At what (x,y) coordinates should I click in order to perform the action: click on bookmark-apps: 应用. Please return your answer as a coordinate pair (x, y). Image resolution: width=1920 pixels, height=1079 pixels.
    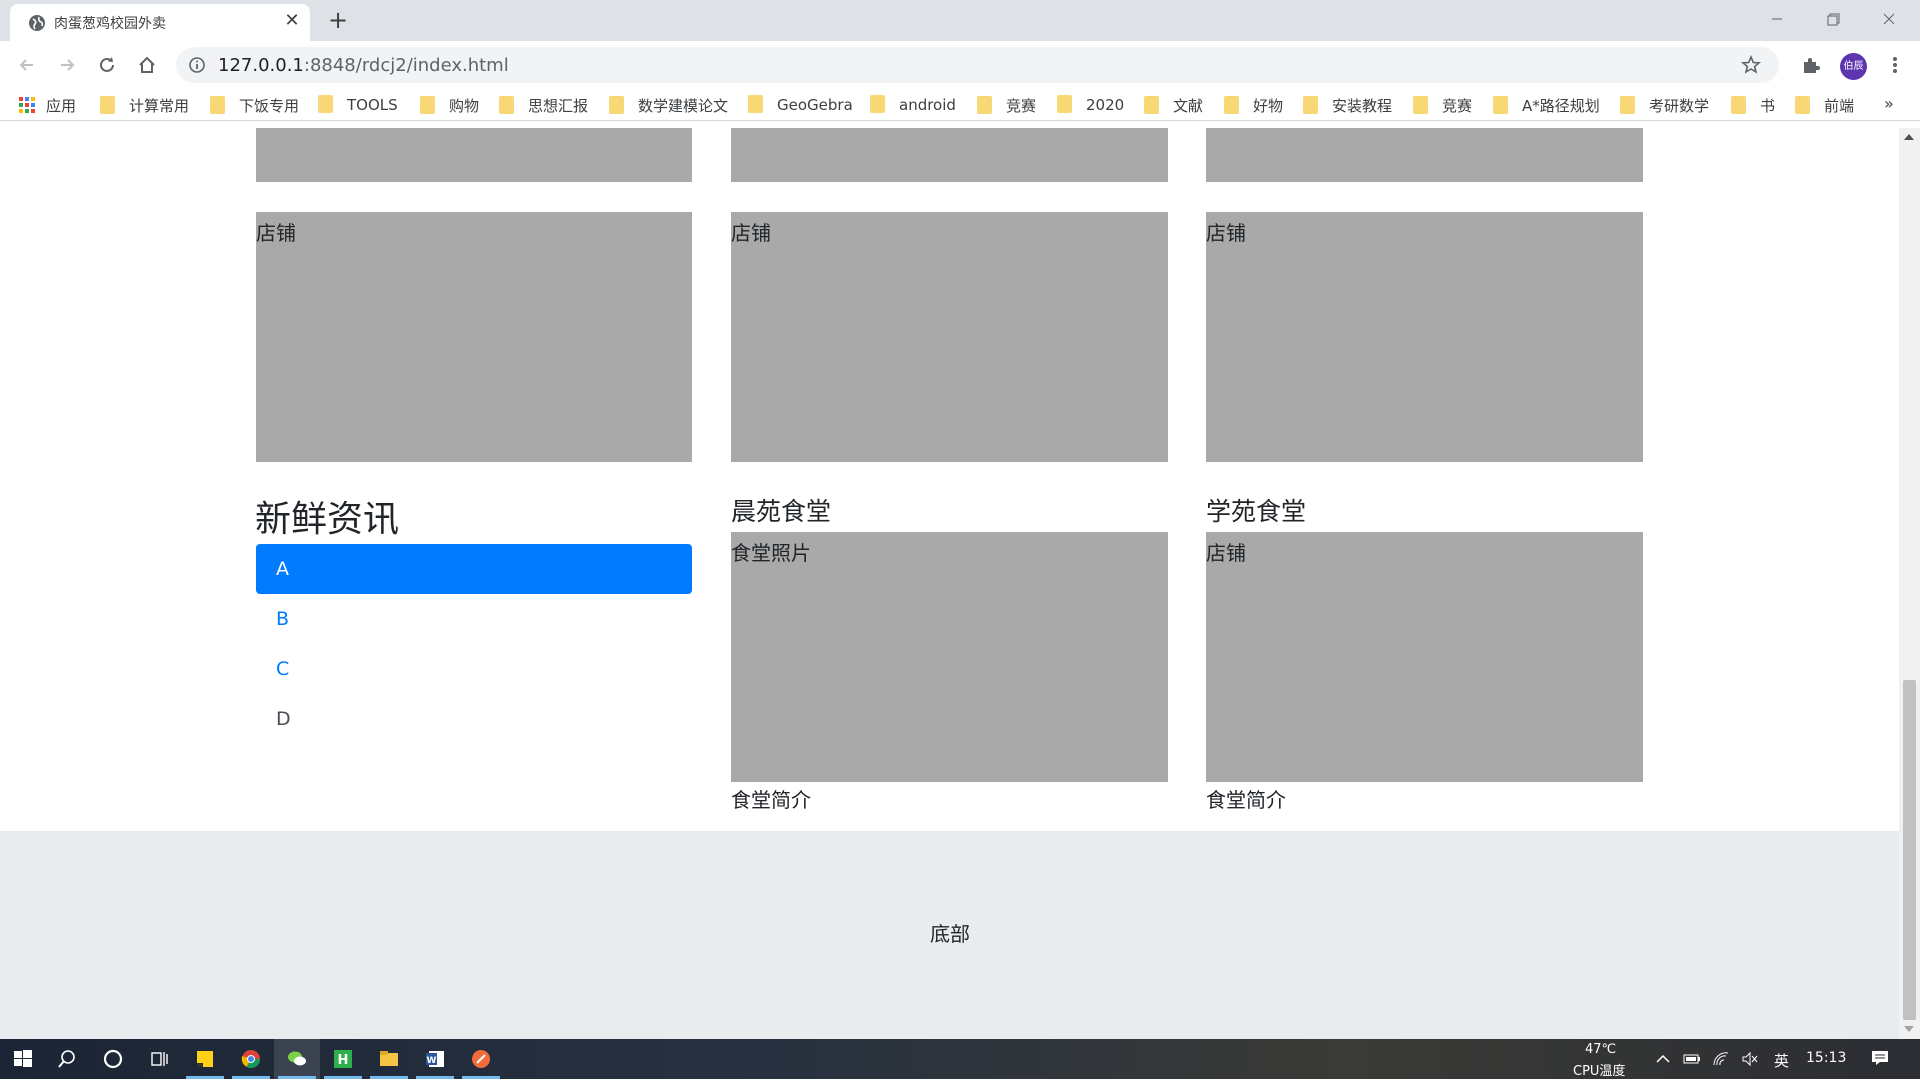
    Looking at the image, I should click on (47, 105).